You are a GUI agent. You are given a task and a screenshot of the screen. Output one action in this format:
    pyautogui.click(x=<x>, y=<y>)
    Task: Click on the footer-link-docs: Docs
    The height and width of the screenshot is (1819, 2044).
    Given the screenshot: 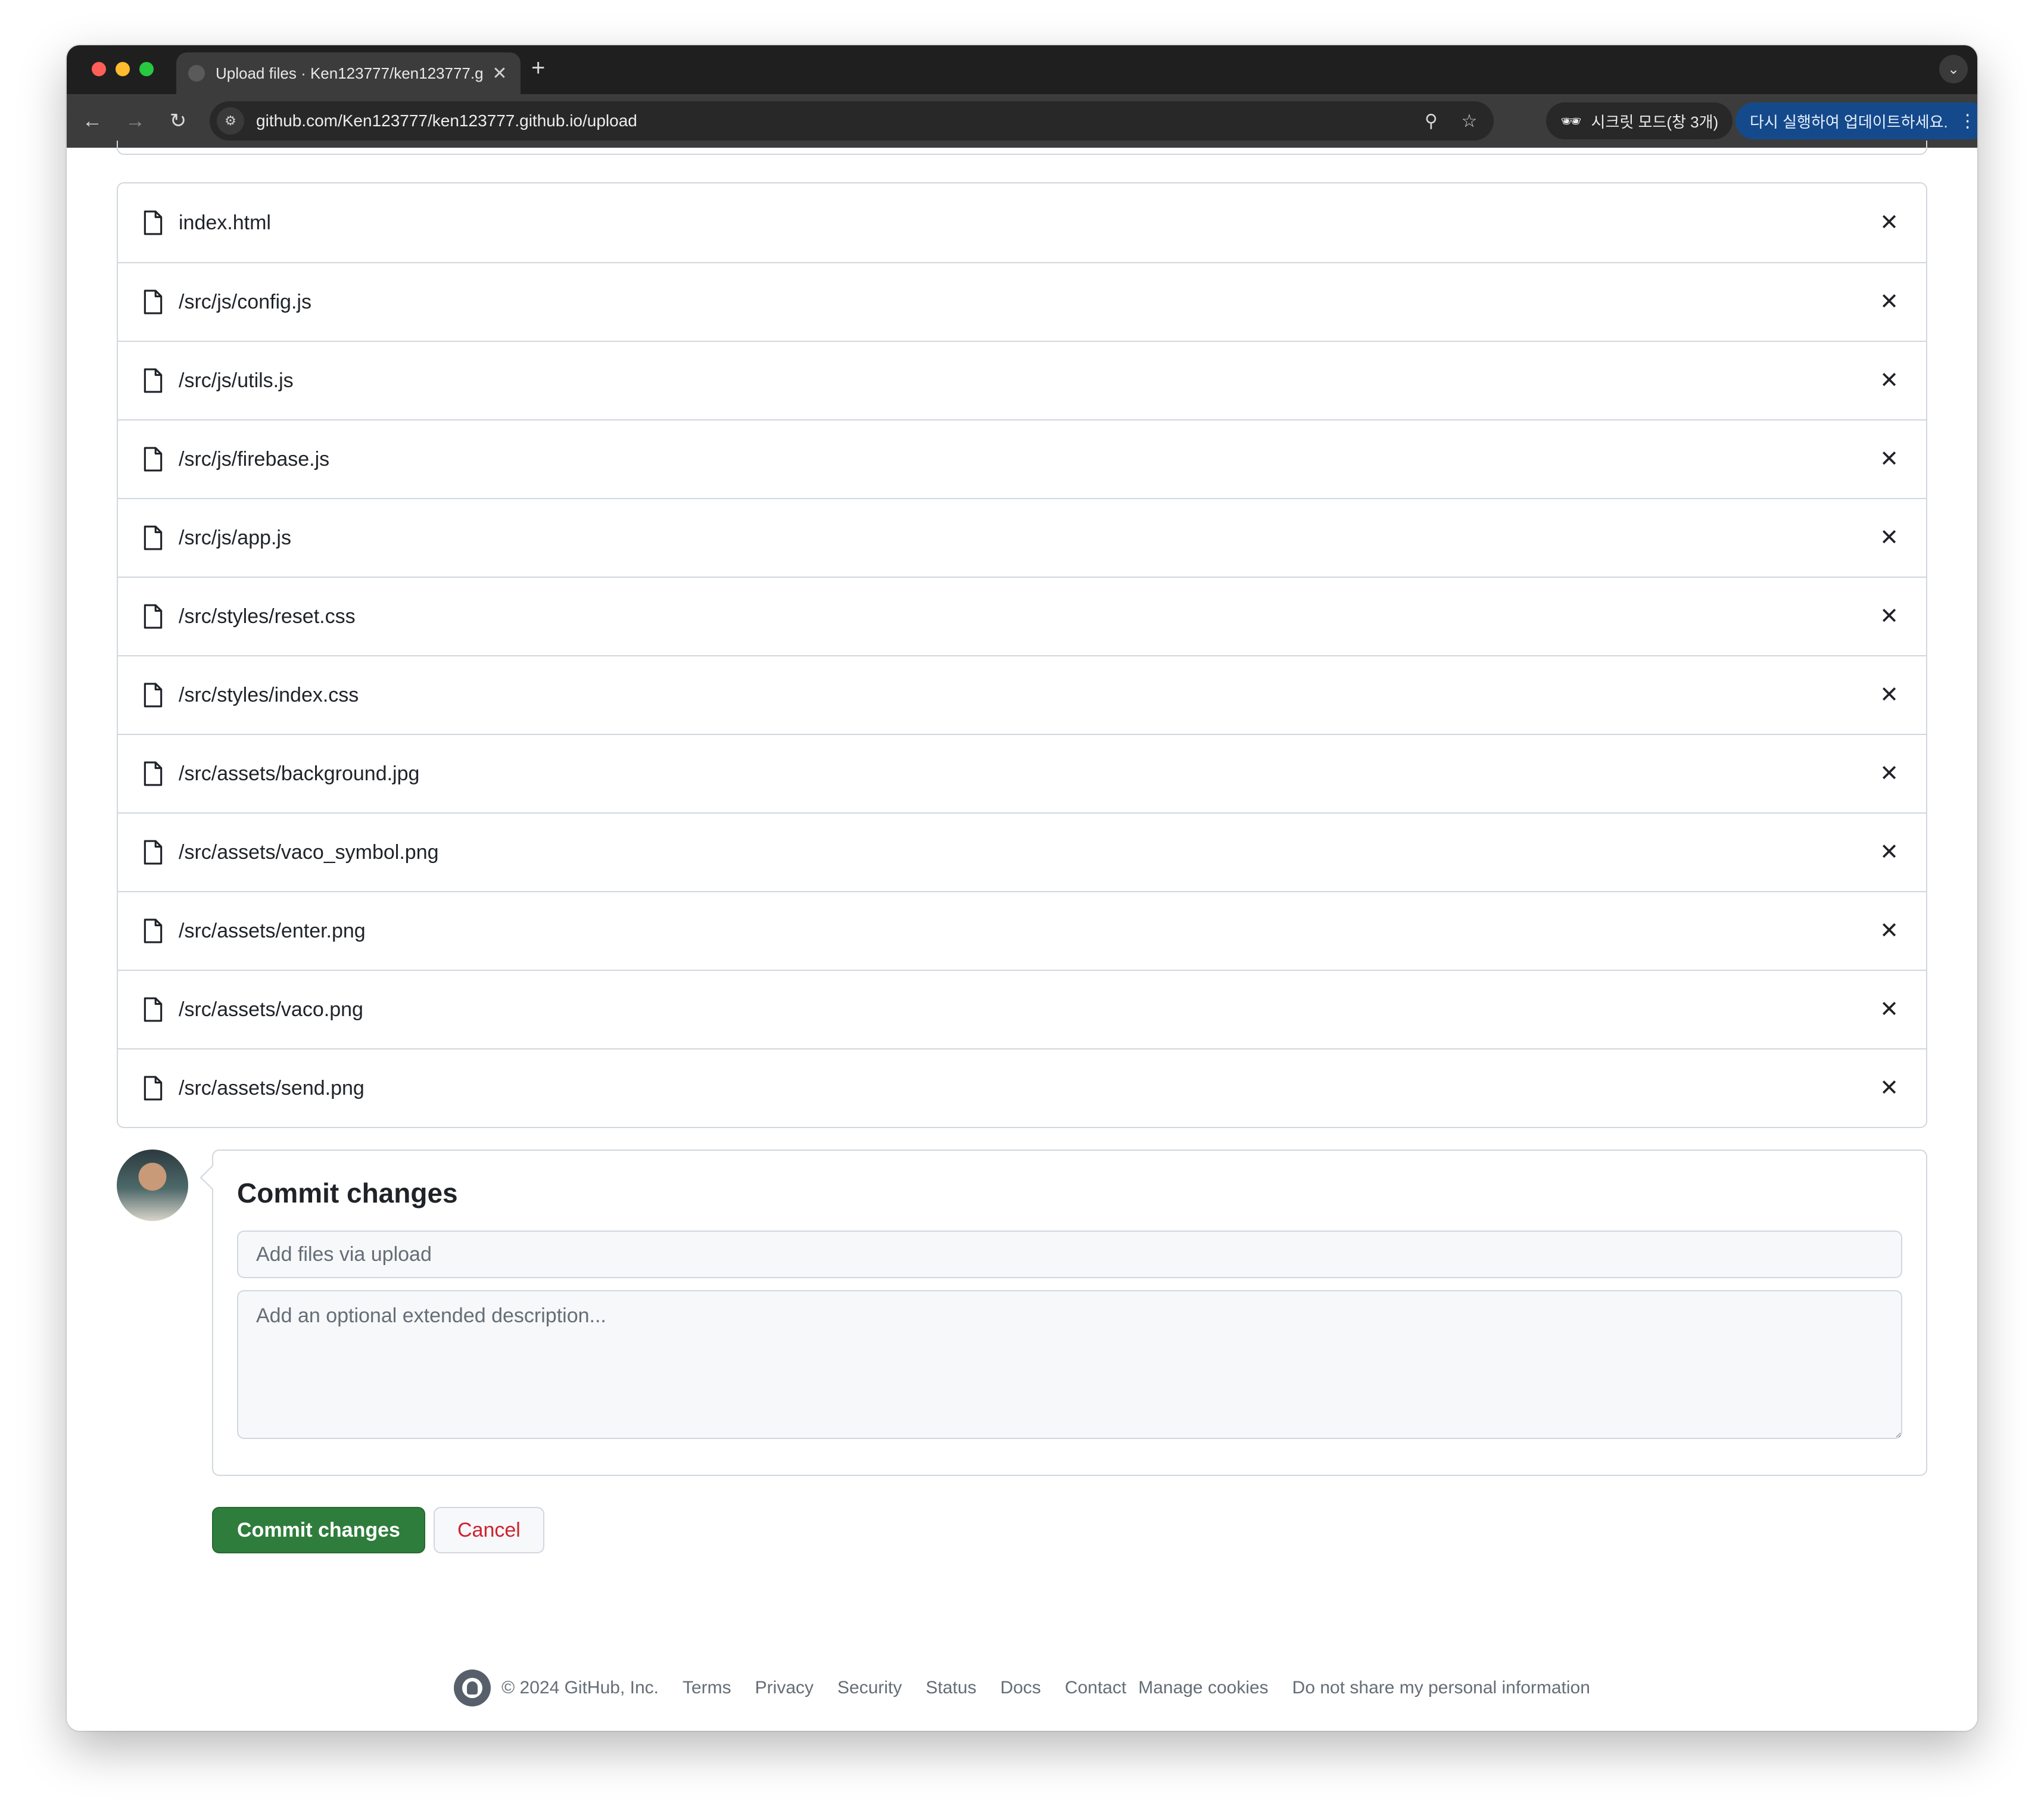 What is the action you would take?
    pyautogui.click(x=1020, y=1688)
    